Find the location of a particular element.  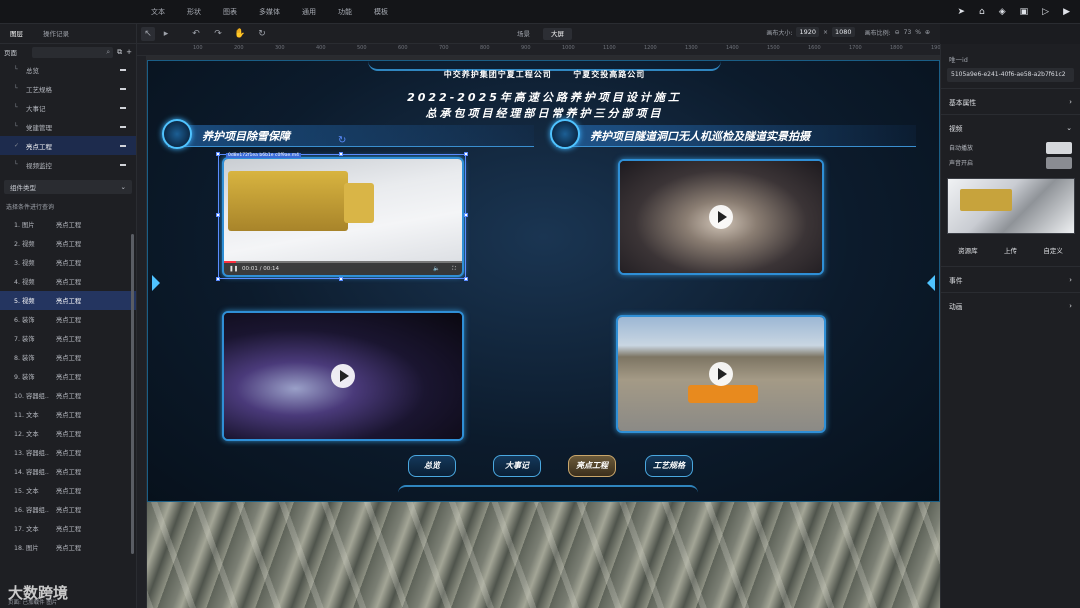

component-item: 7. 装饰 亮点工程 is located at coordinates (68, 338).